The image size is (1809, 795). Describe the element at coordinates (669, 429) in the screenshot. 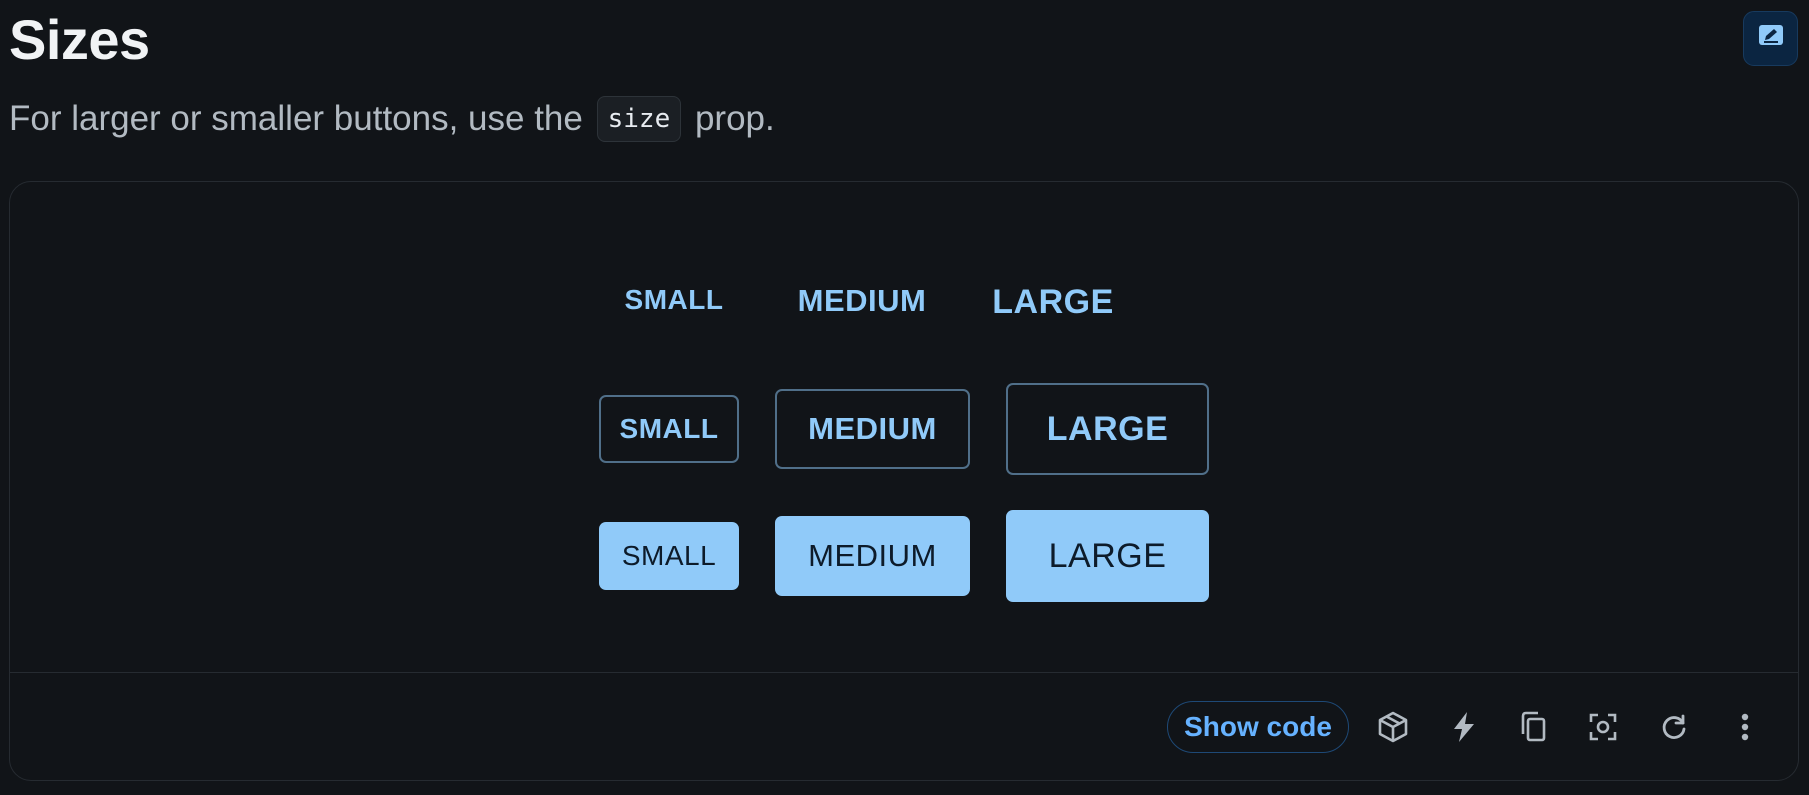

I see `outlined-button-small: SMALL` at that location.